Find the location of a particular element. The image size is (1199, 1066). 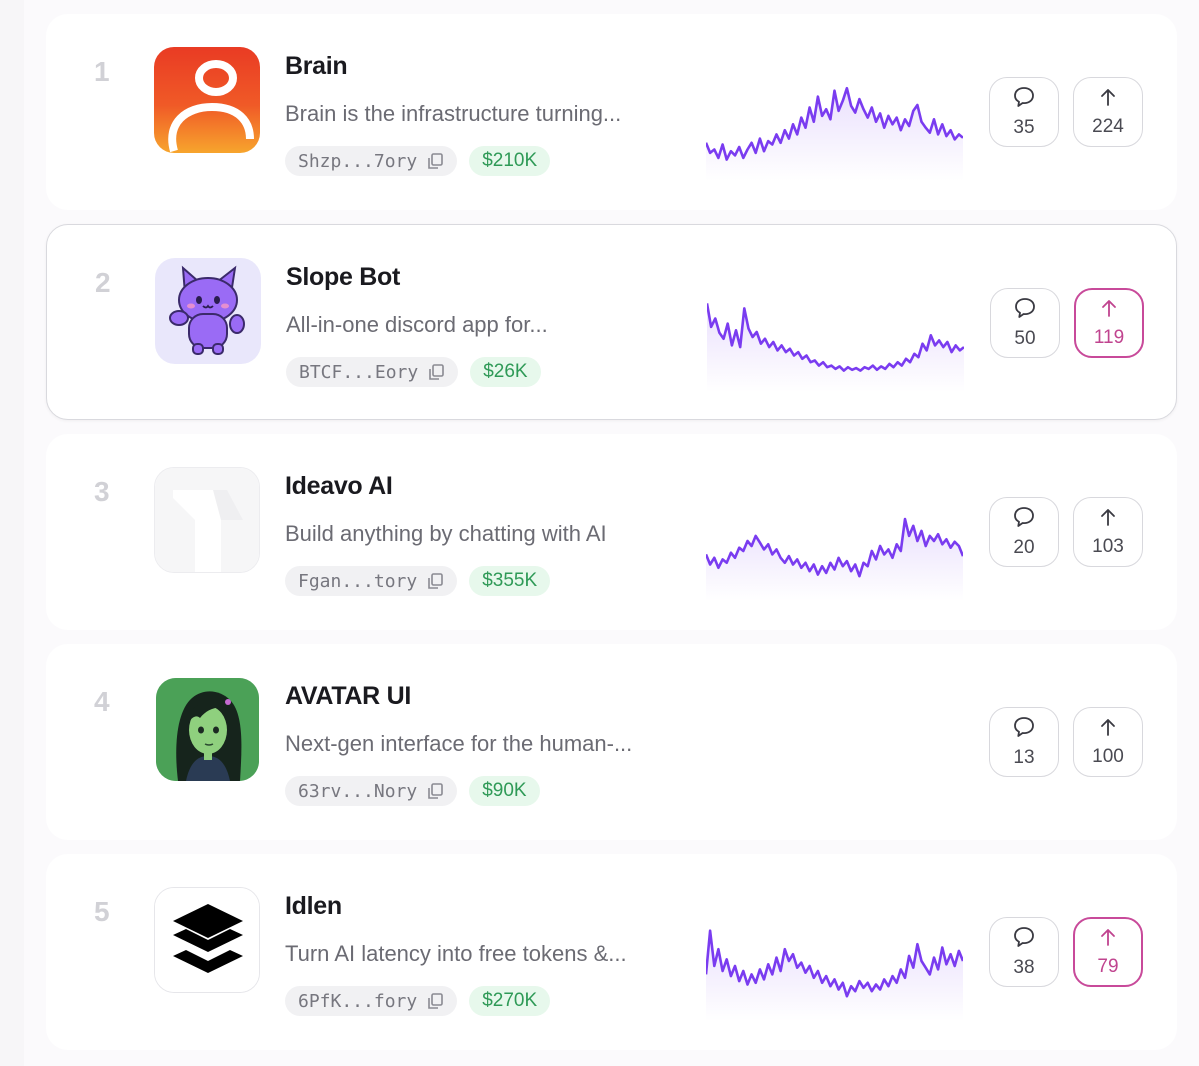

comment-count: 50 is located at coordinates (1025, 338).